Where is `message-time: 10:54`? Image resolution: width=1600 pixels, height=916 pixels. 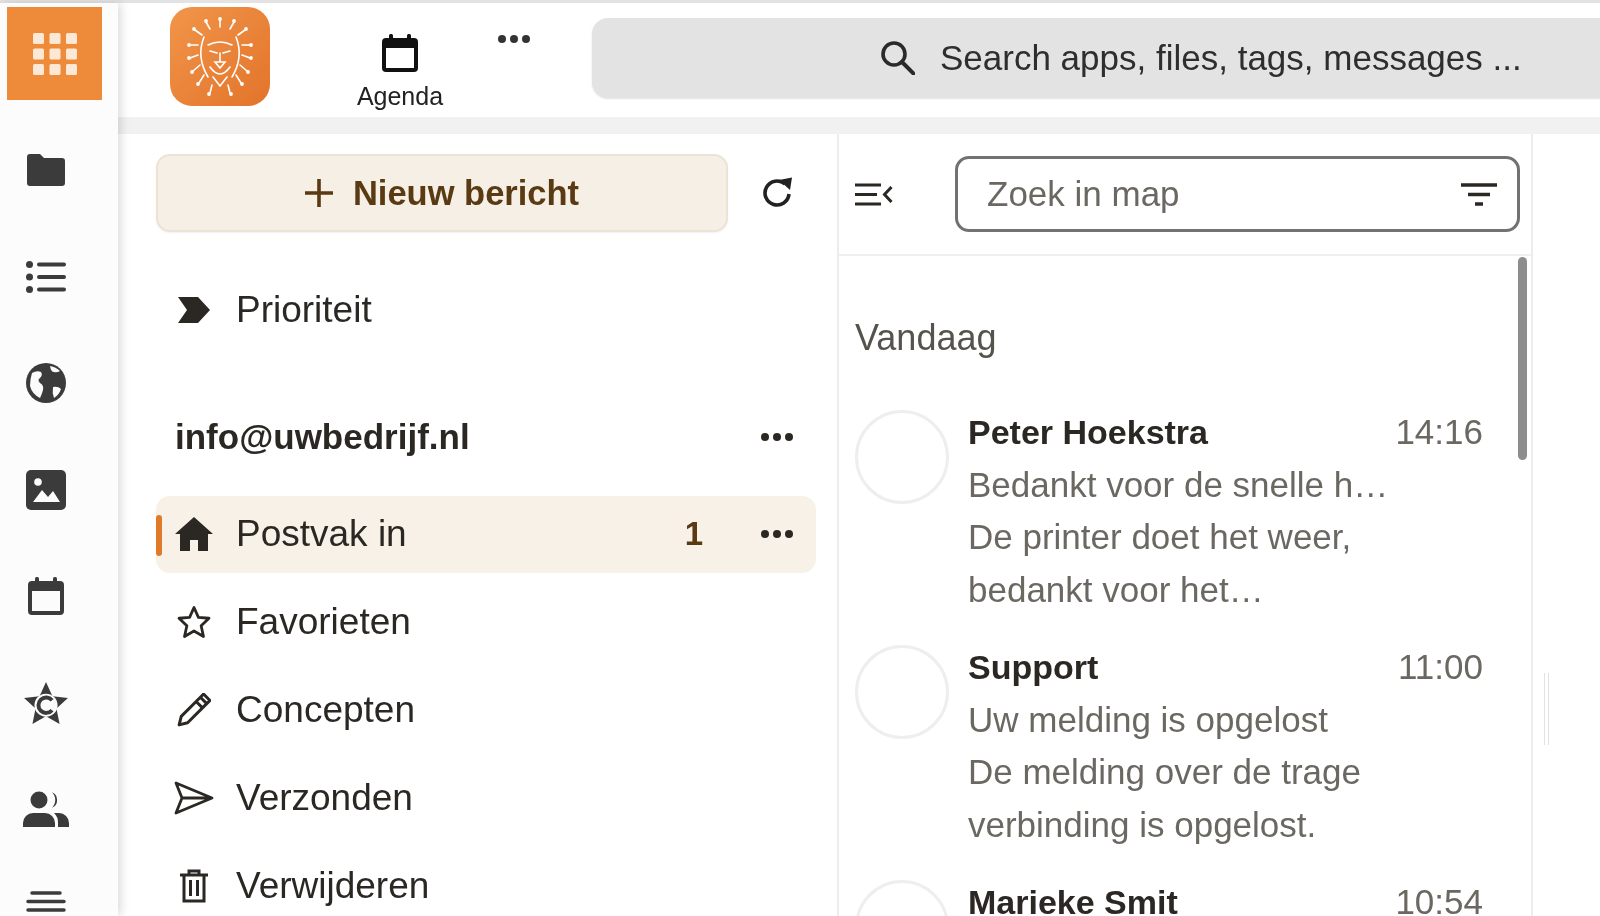
message-time: 10:54 is located at coordinates (1439, 898).